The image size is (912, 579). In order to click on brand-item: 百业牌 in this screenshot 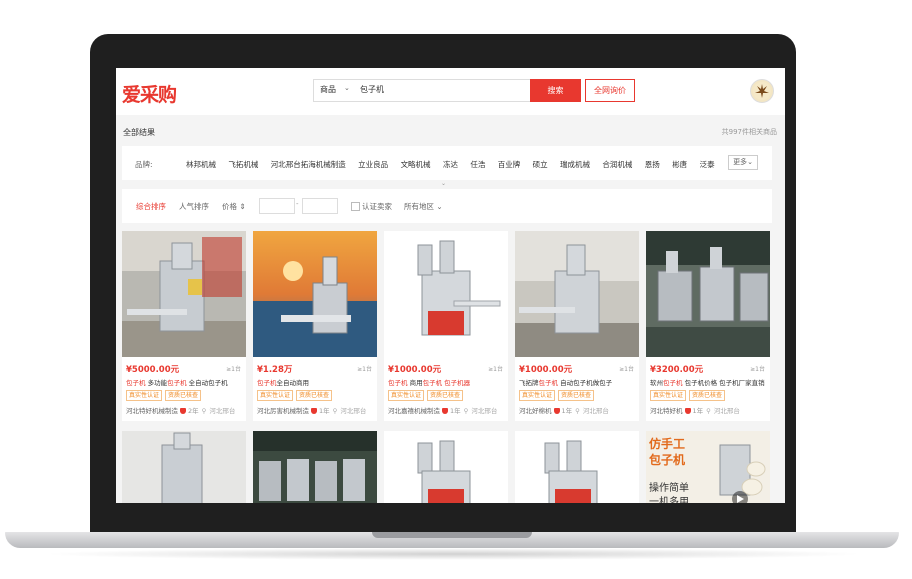, I will do `click(509, 164)`.